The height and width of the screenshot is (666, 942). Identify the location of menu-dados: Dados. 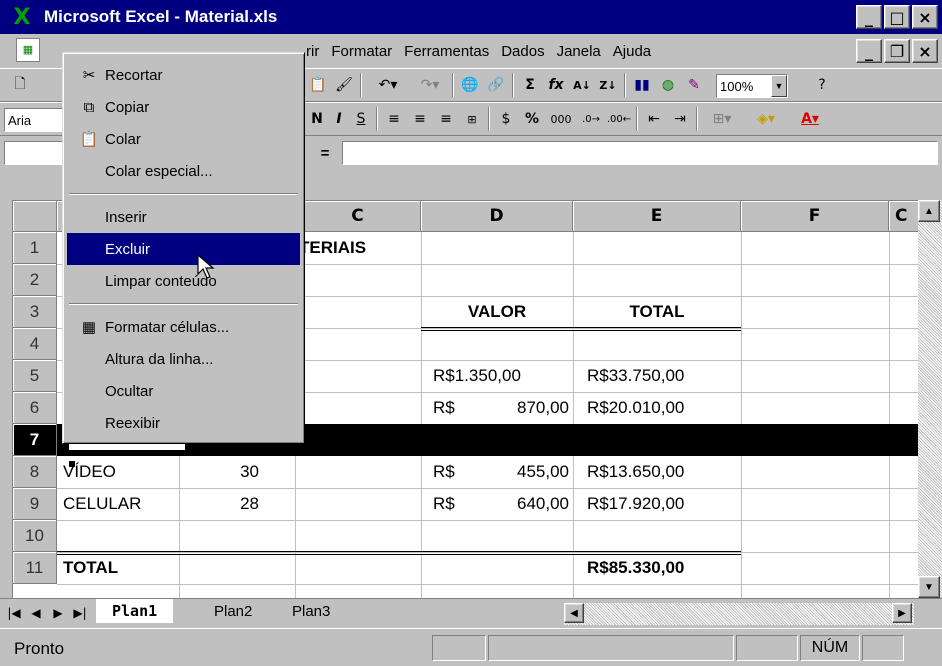
(522, 51).